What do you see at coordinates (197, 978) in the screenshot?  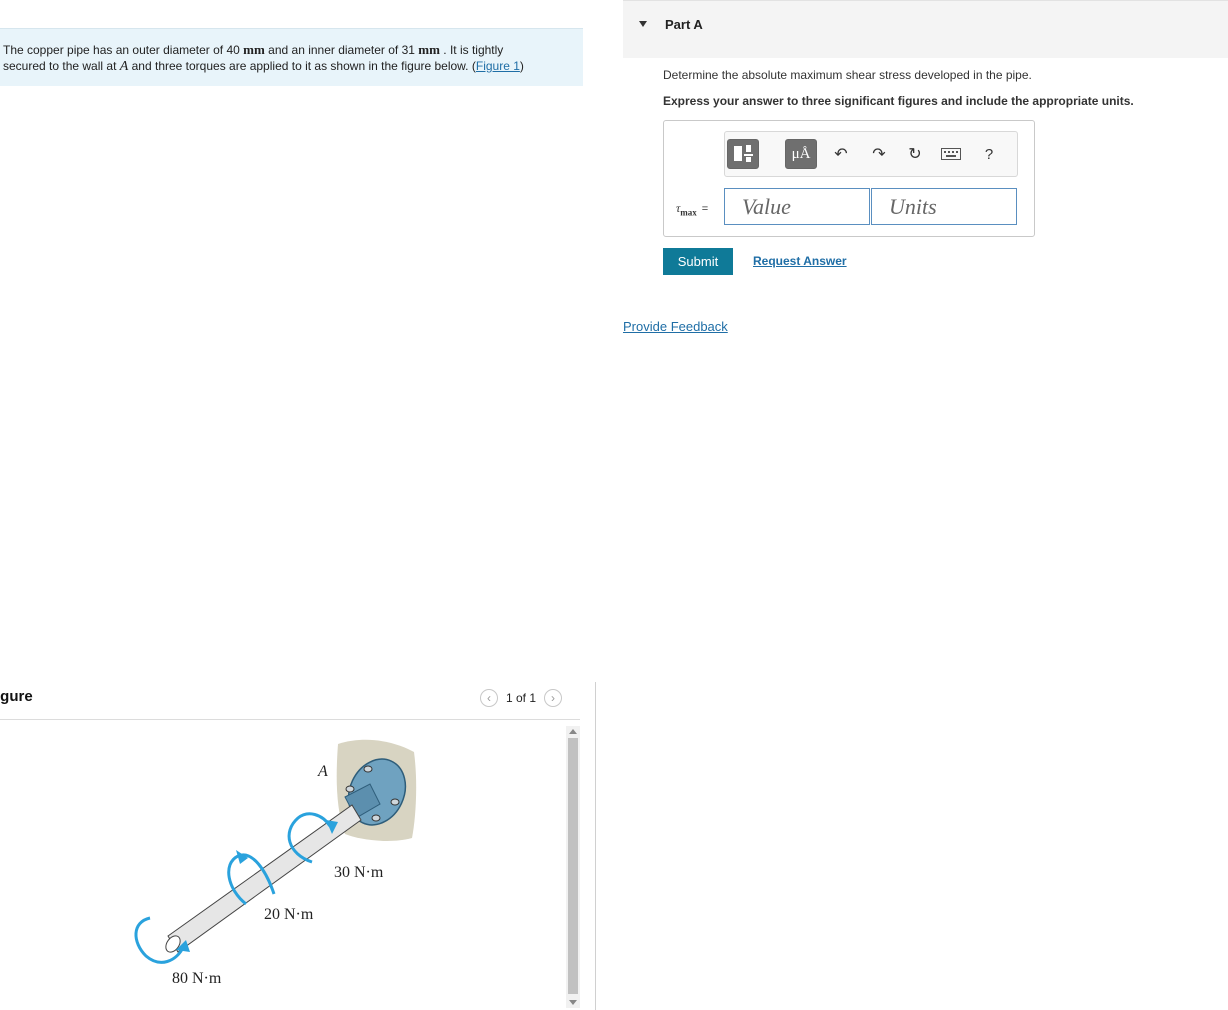 I see `torque-label: 80 N·m` at bounding box center [197, 978].